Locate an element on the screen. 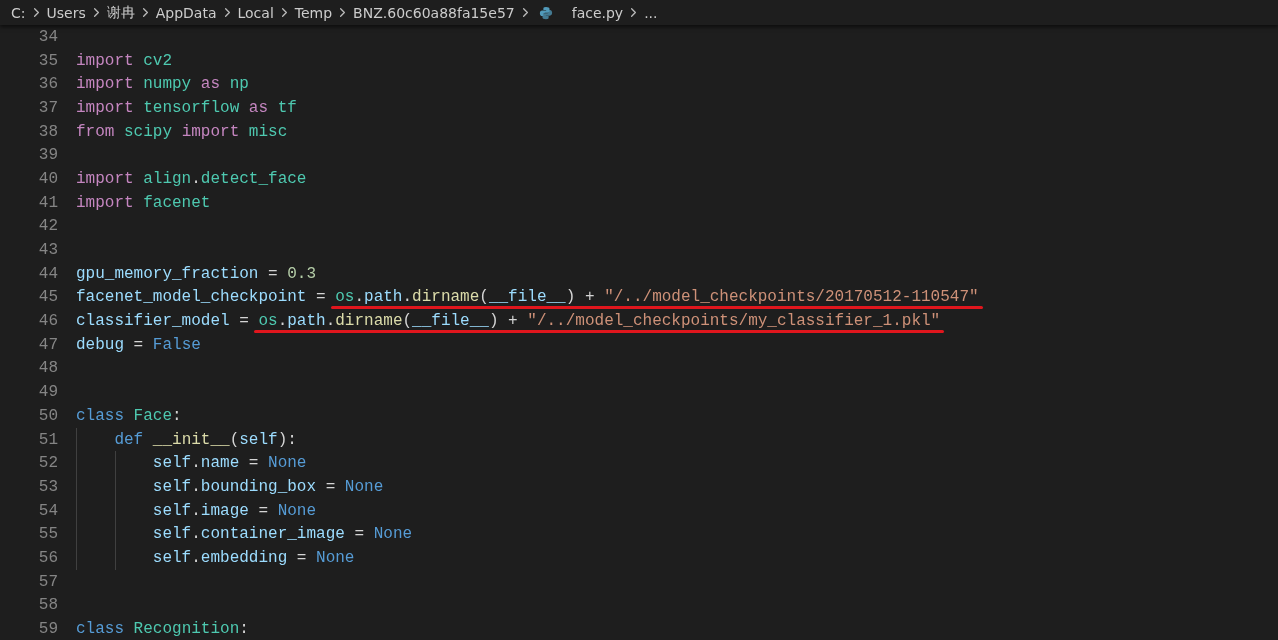 The height and width of the screenshot is (640, 1278). line-number: 36 is located at coordinates (48, 84).